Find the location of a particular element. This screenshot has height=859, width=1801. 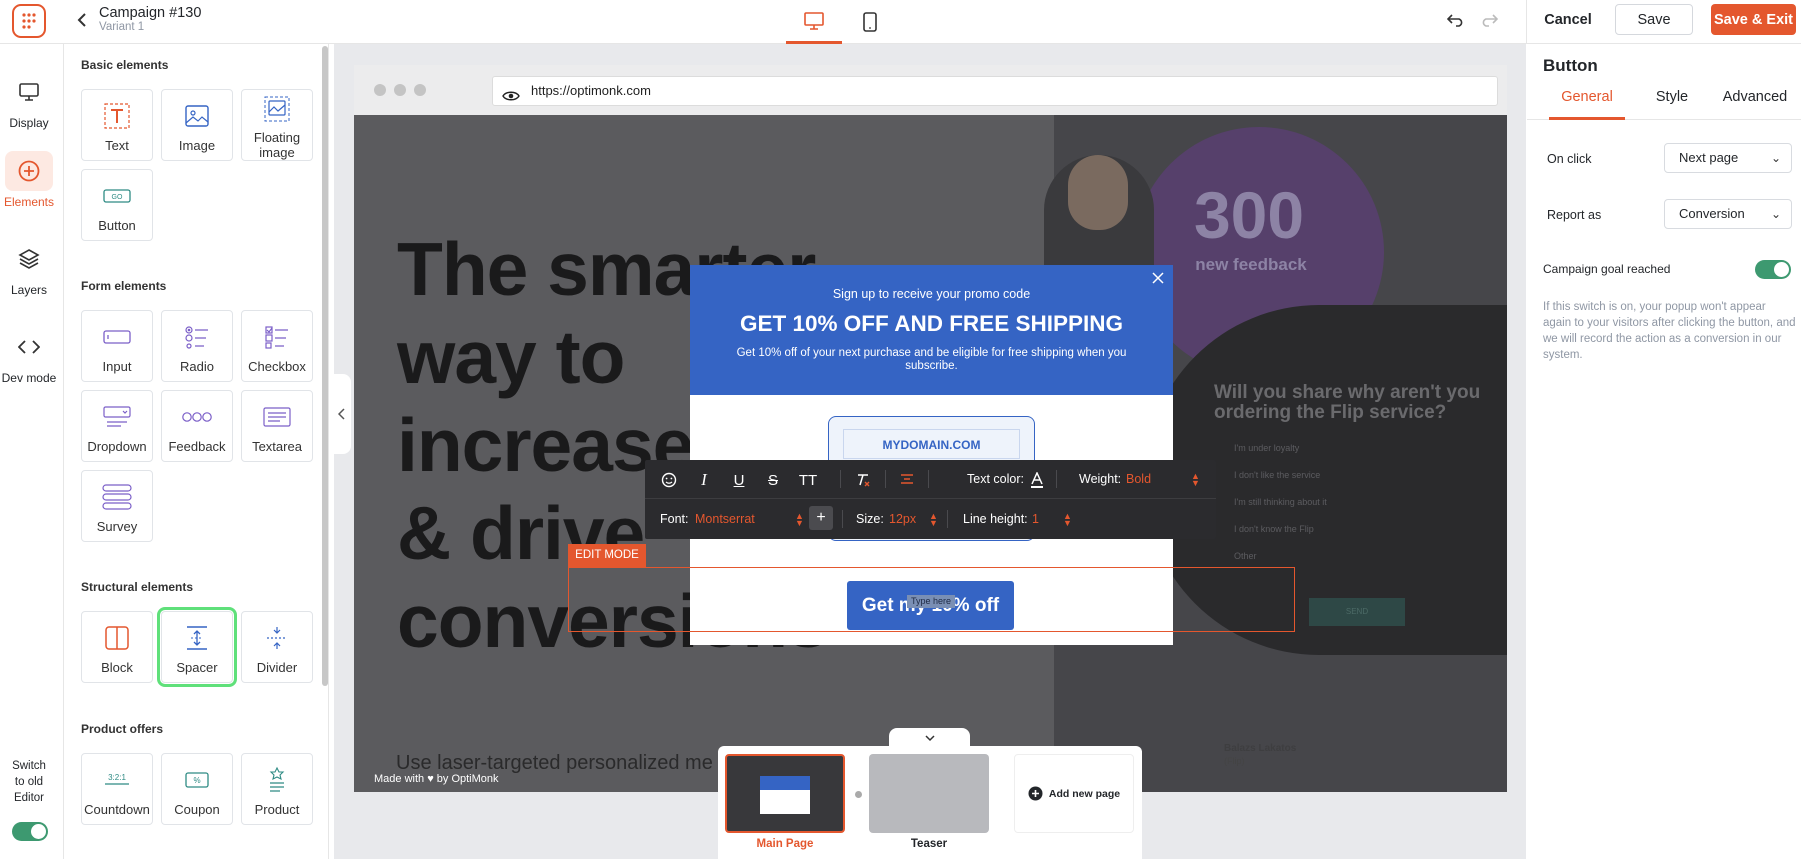

code-icon is located at coordinates (29, 347).